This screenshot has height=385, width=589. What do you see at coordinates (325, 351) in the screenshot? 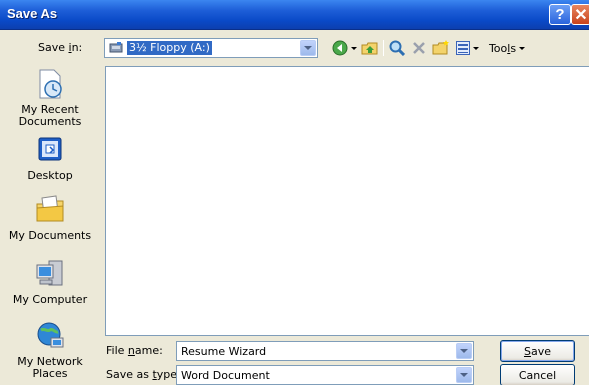
I see `file-name-field: Resume Wizard` at bounding box center [325, 351].